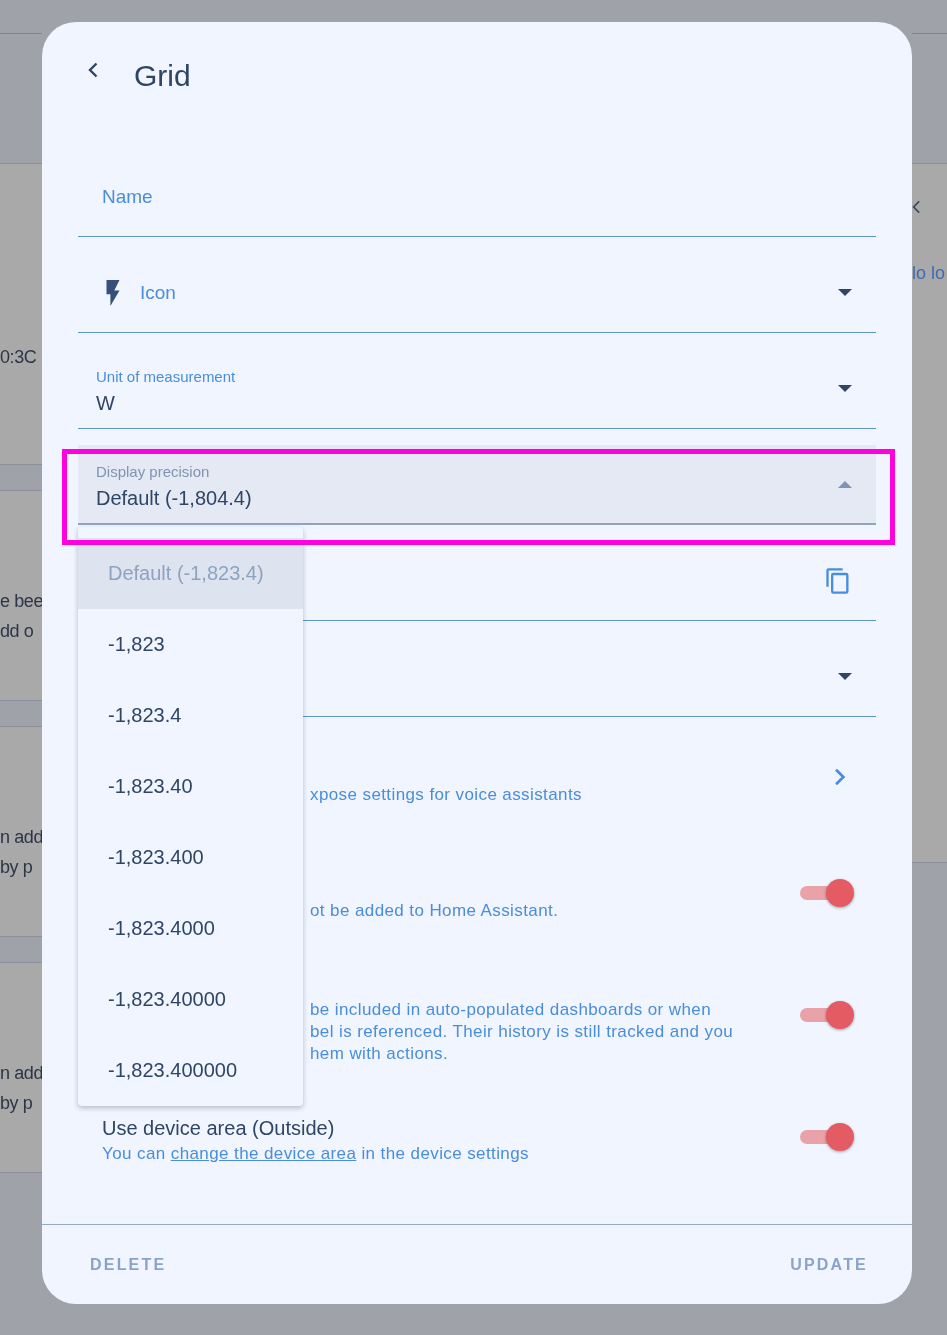  I want to click on background-text: e bee, so click(21, 601).